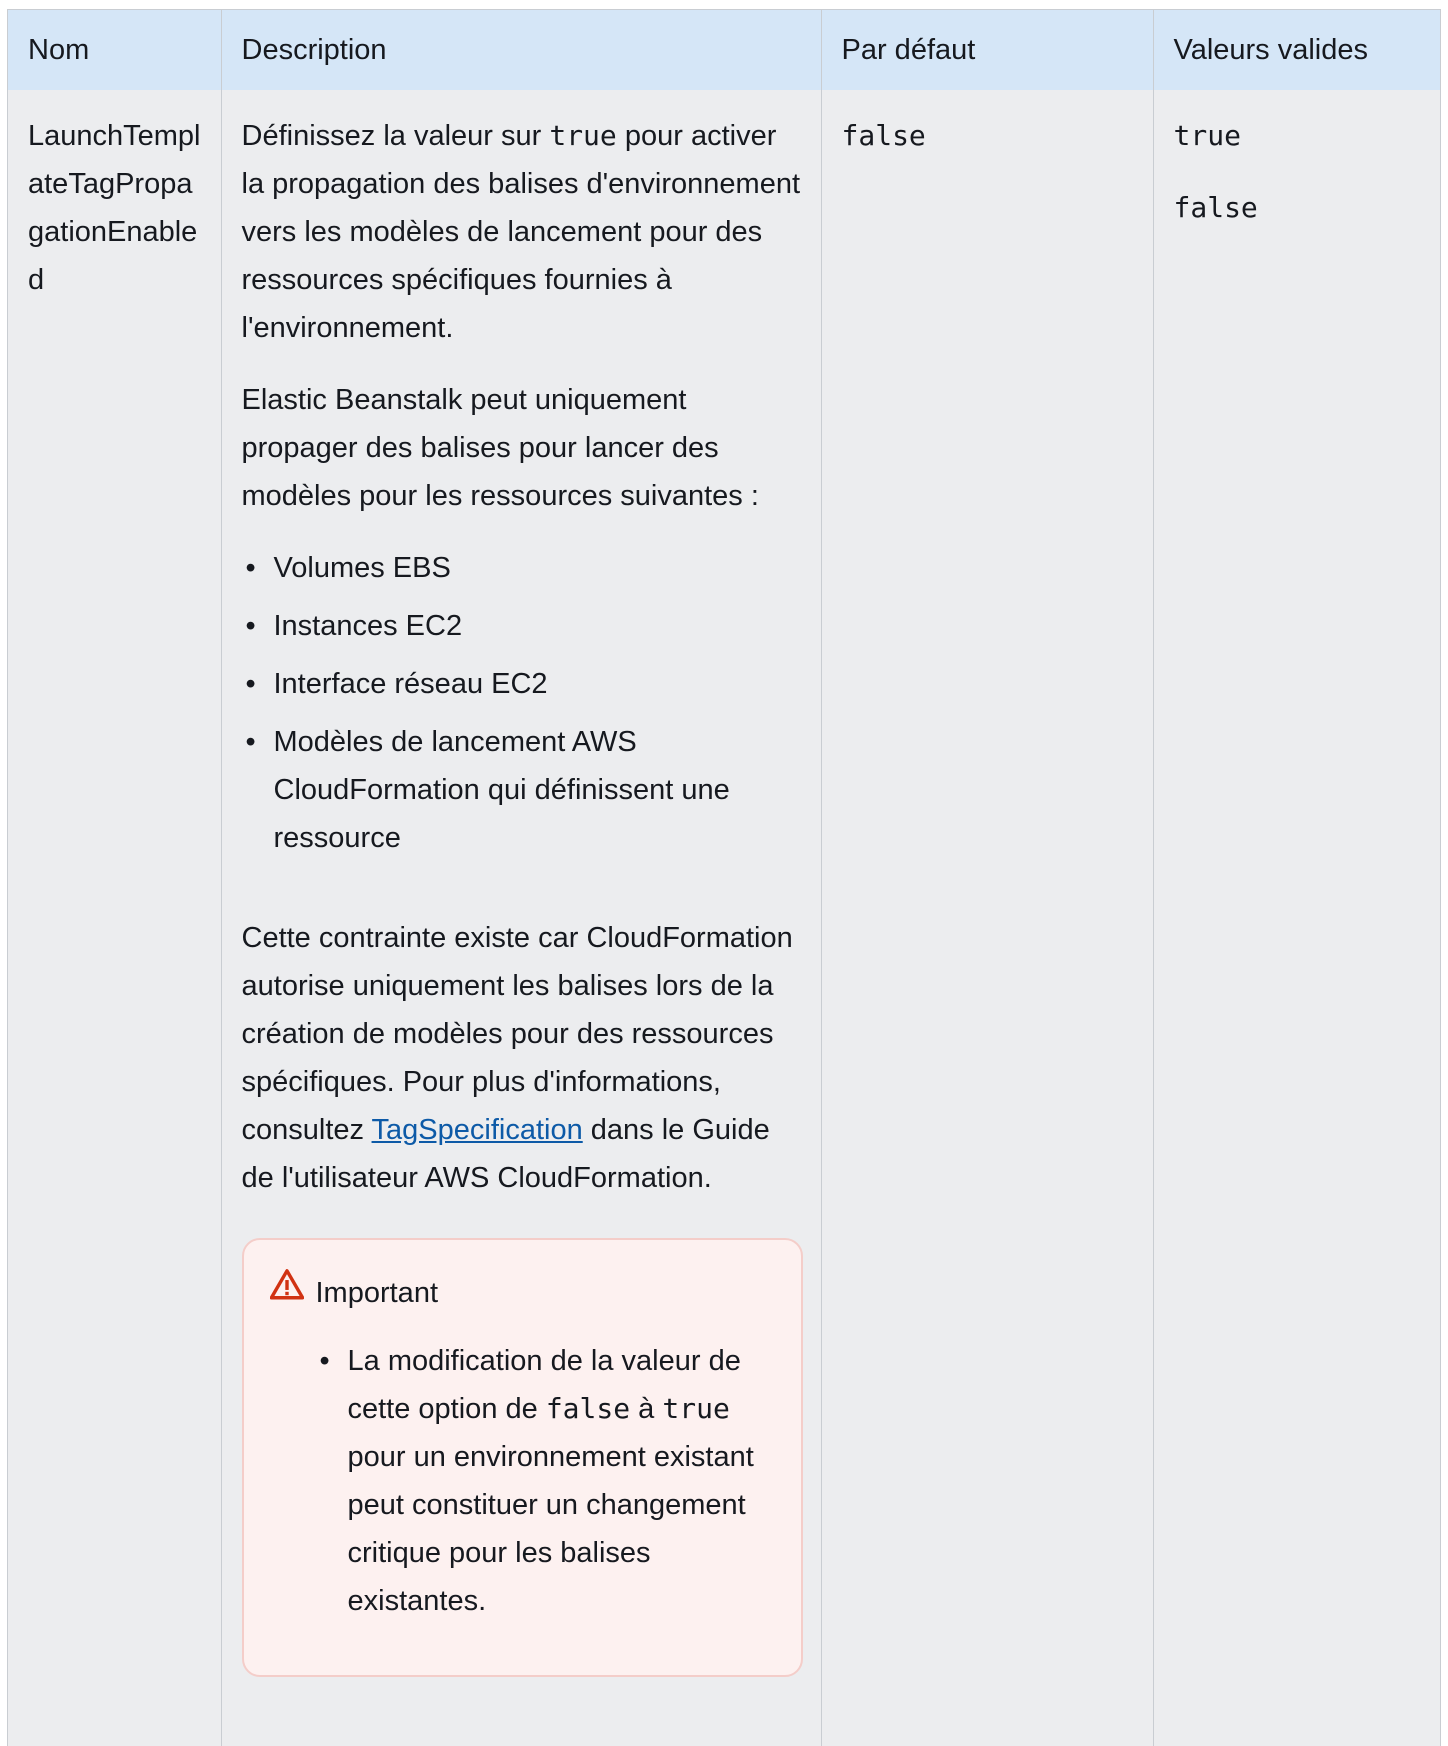 The width and height of the screenshot is (1448, 1746). I want to click on option-name: LaunchTemplateTagPropagationEnabled, so click(115, 918).